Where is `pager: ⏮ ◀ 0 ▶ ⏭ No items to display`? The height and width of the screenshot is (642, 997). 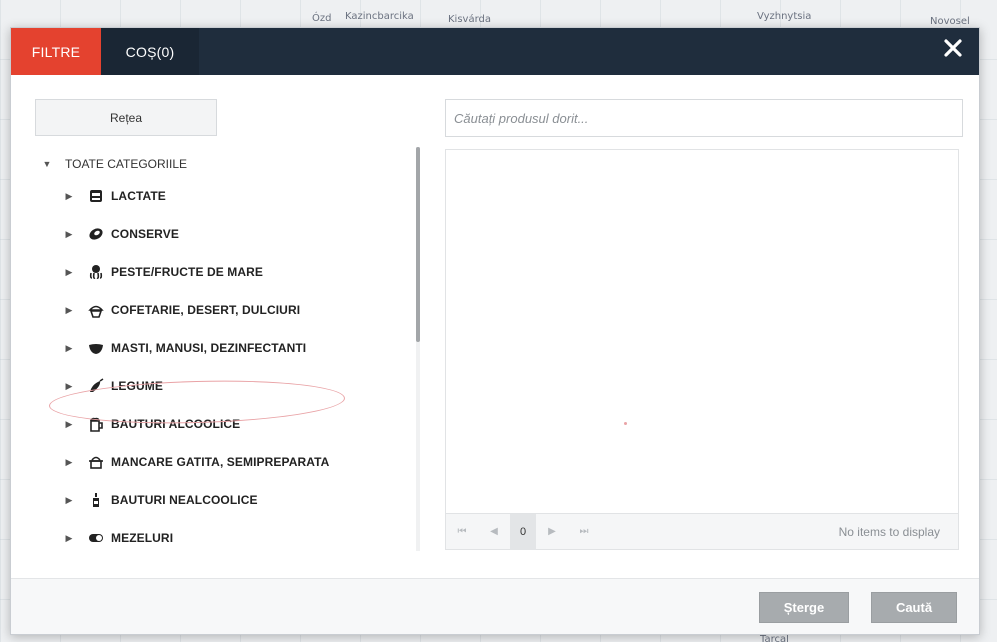 pager: ⏮ ◀ 0 ▶ ⏭ No items to display is located at coordinates (702, 531).